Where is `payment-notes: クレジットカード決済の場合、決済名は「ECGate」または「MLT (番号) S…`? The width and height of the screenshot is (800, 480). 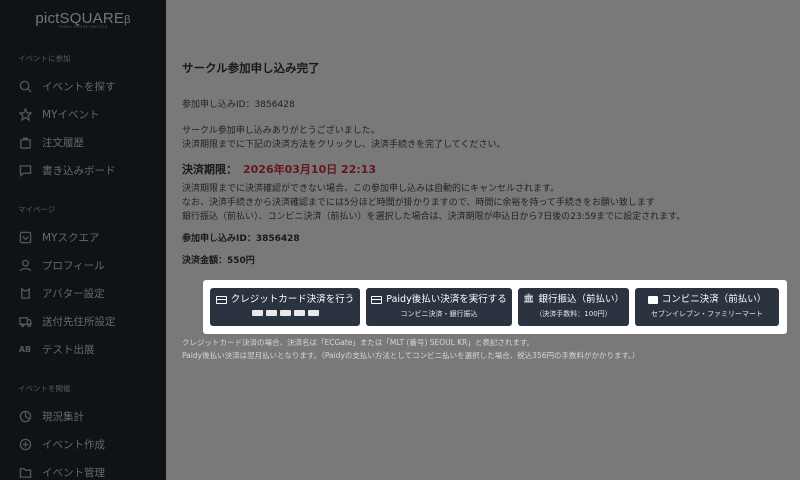
payment-notes: クレジットカード決済の場合、決済名は「ECGate」または「MLT (番号) S… is located at coordinates (411, 349).